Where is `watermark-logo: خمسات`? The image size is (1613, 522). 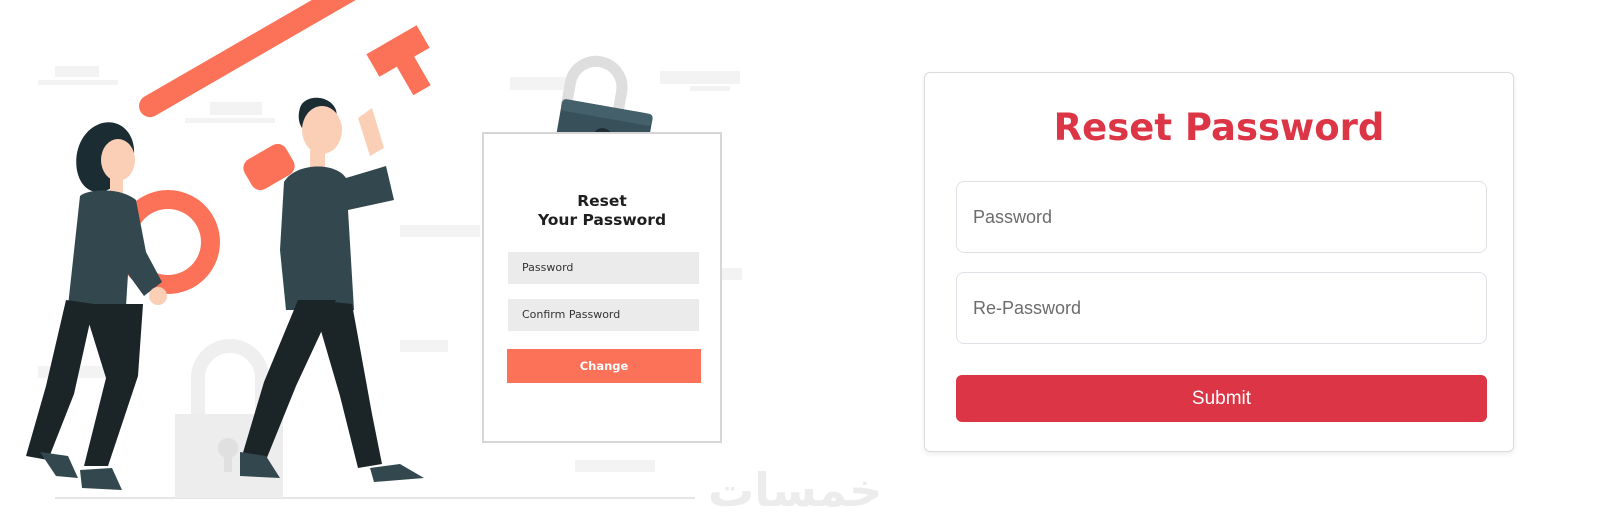
watermark-logo: خمسات is located at coordinates (795, 490).